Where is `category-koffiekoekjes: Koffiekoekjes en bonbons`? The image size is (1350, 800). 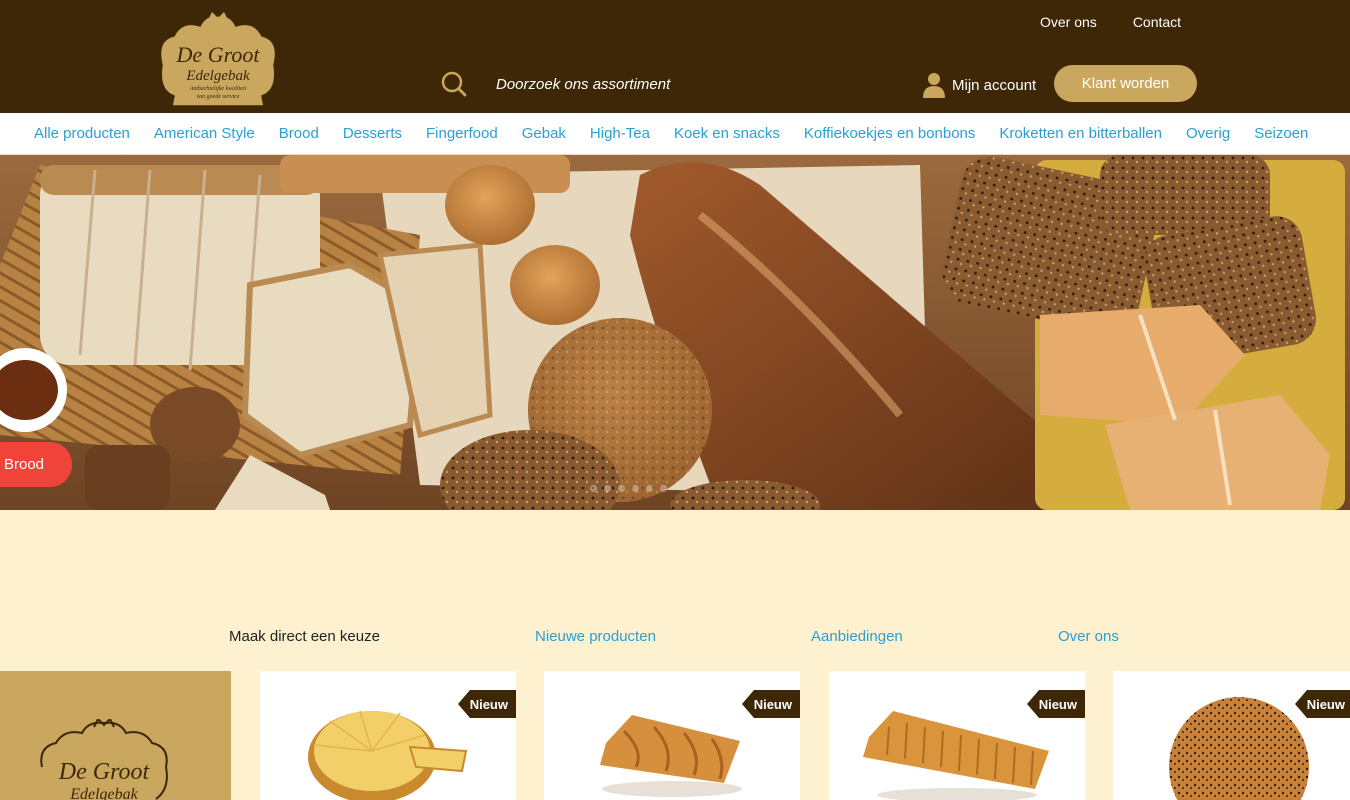 category-koffiekoekjes: Koffiekoekjes en bonbons is located at coordinates (890, 133).